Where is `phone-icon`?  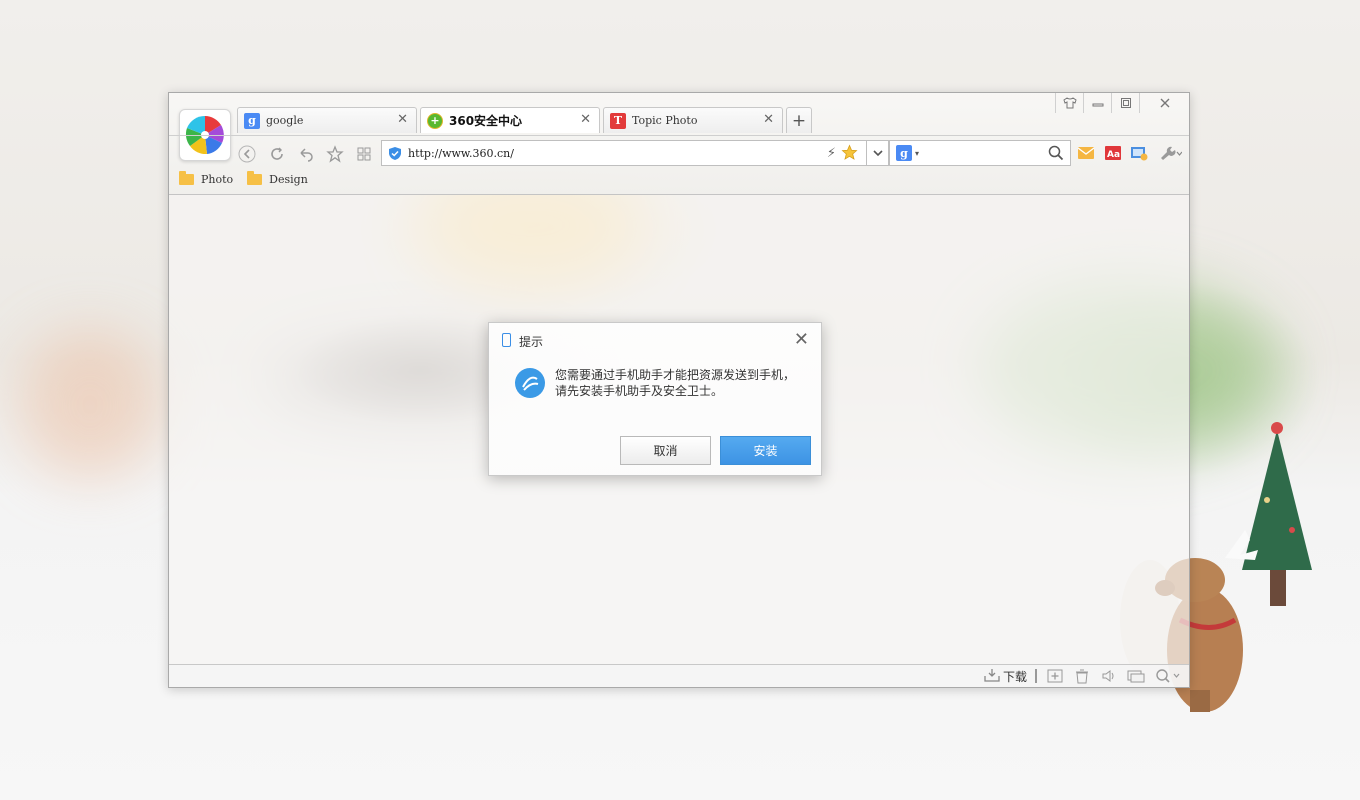
phone-icon is located at coordinates (506, 340).